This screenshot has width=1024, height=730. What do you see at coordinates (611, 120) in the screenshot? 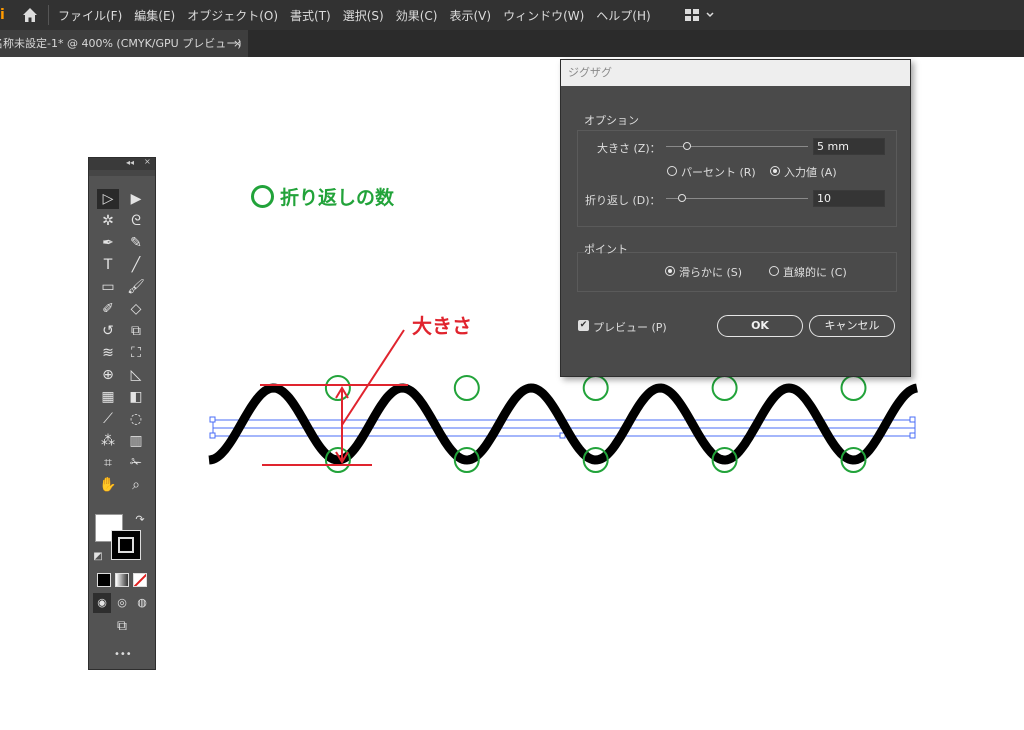
I see `options-legend: オプション` at bounding box center [611, 120].